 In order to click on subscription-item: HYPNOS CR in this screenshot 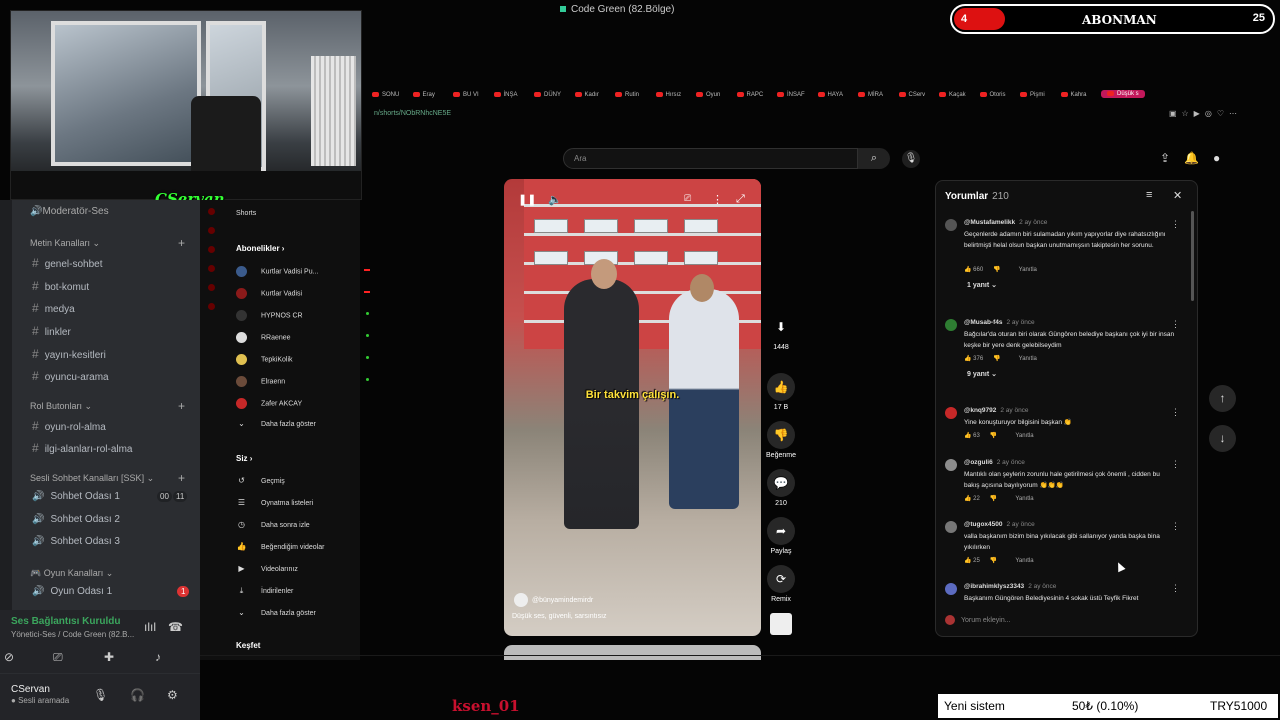, I will do `click(306, 315)`.